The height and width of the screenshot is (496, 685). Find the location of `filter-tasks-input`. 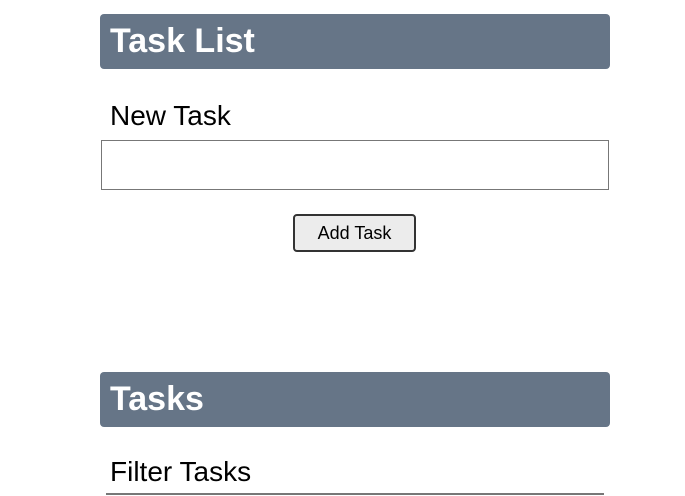

filter-tasks-input is located at coordinates (355, 494).